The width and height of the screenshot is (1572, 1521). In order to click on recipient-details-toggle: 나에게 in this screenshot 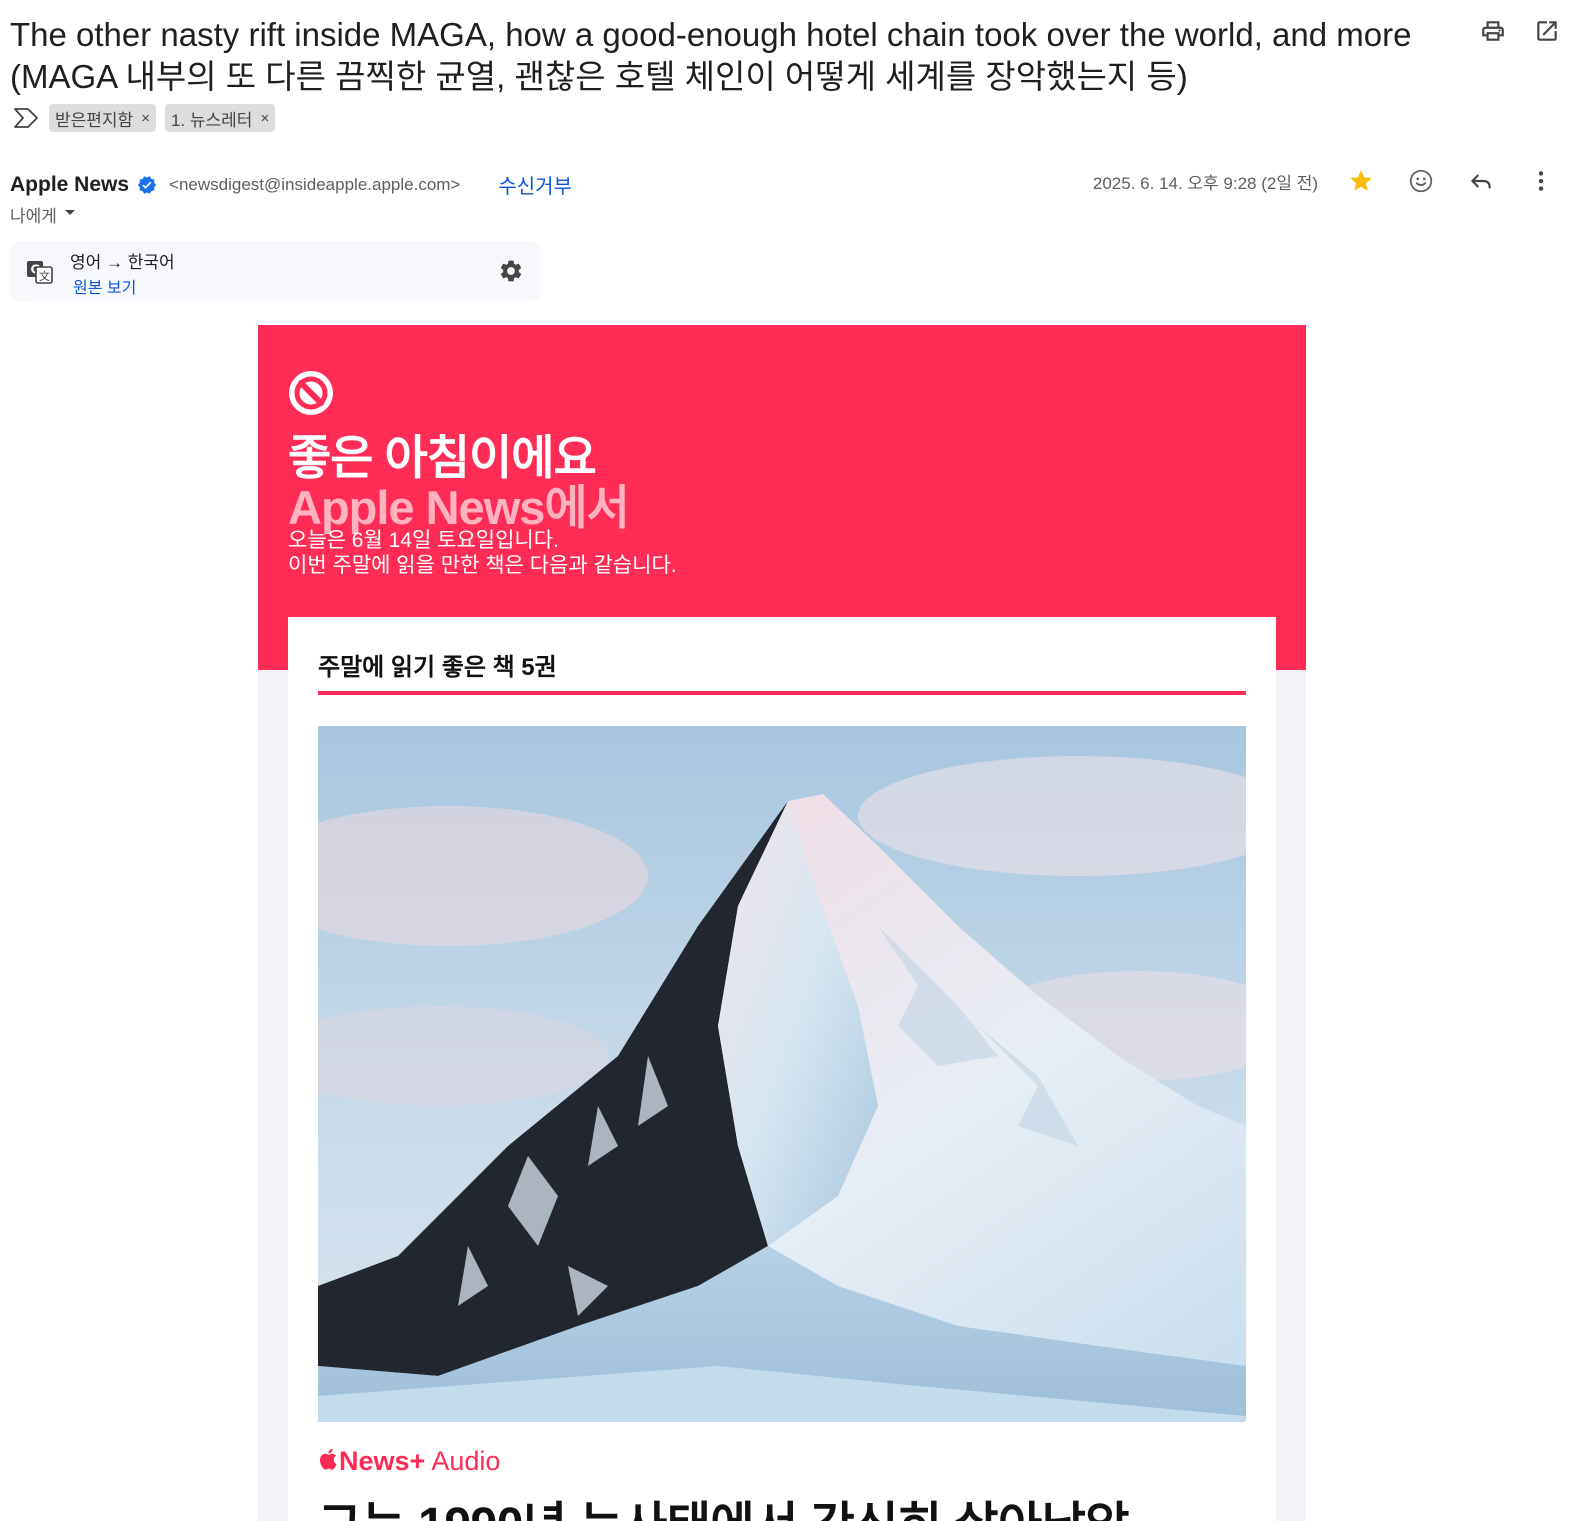, I will do `click(43, 214)`.